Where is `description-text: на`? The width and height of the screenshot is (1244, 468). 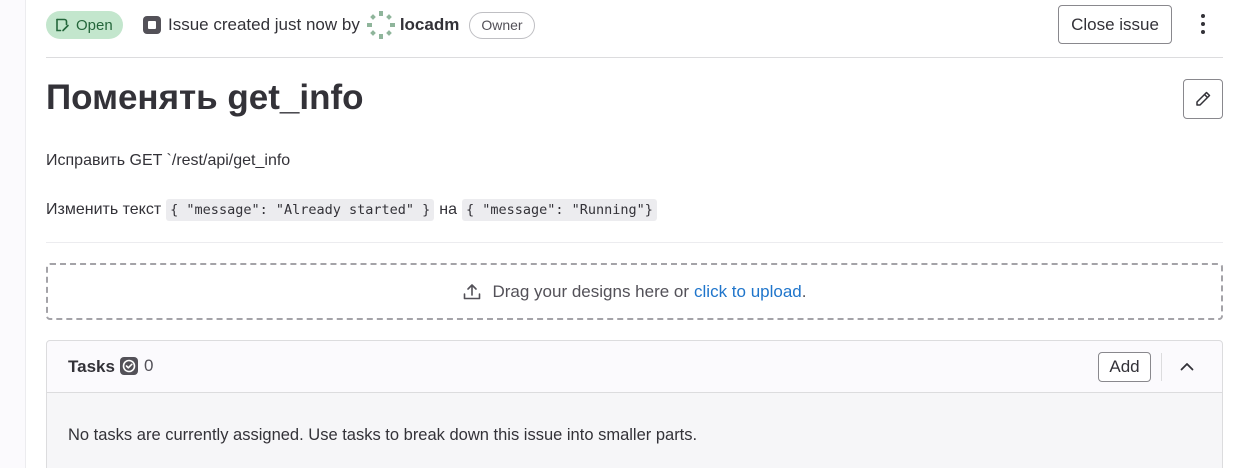
description-text: на is located at coordinates (448, 209).